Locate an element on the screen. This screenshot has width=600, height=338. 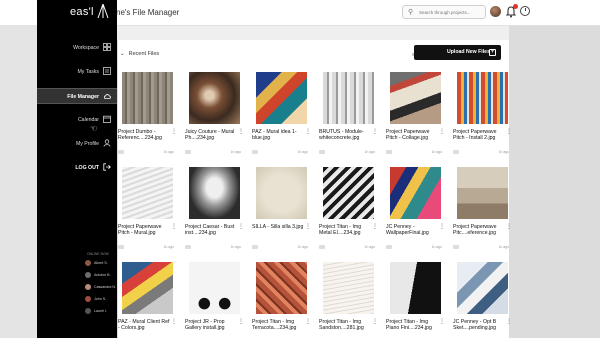
file-card: PAZ - Mural idea 1-blue.jpg ⋮ 1h ago is located at coordinates (281, 117).